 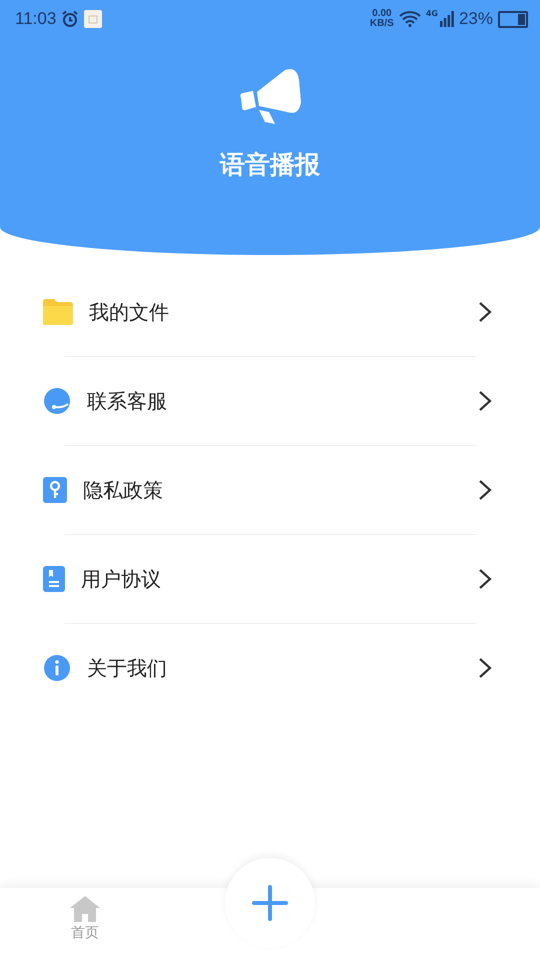 I want to click on battery-percent: 23%, so click(x=475, y=19).